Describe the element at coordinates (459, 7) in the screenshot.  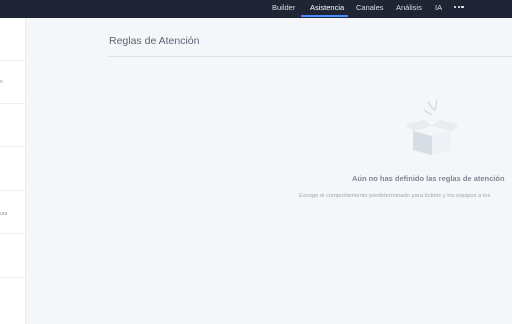
I see `more-horizontal-icon` at that location.